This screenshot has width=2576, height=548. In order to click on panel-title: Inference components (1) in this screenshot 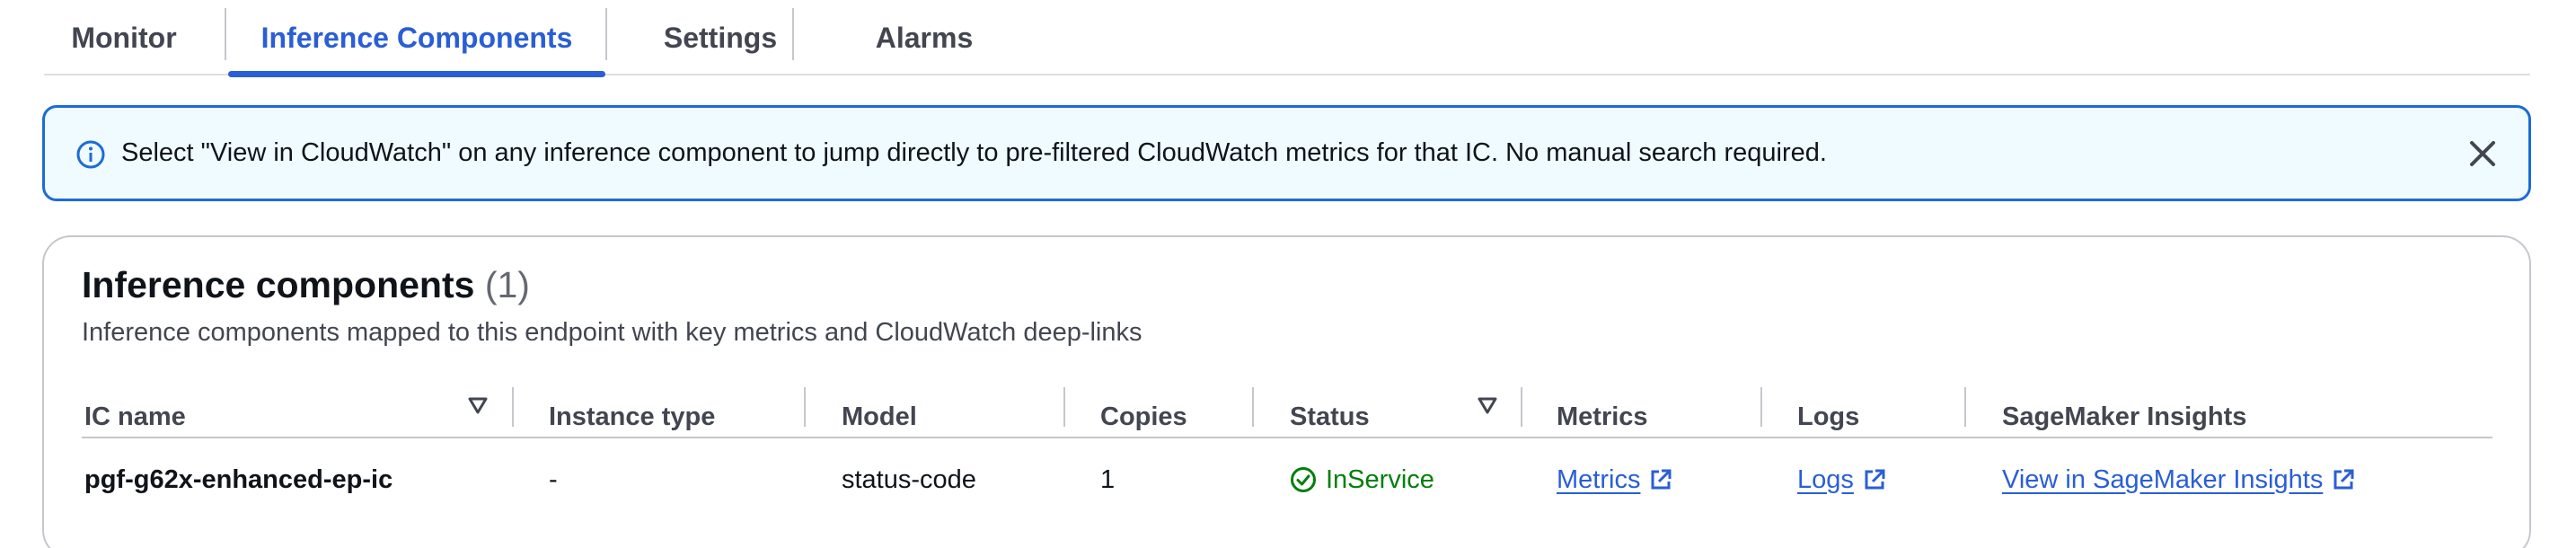, I will do `click(306, 285)`.